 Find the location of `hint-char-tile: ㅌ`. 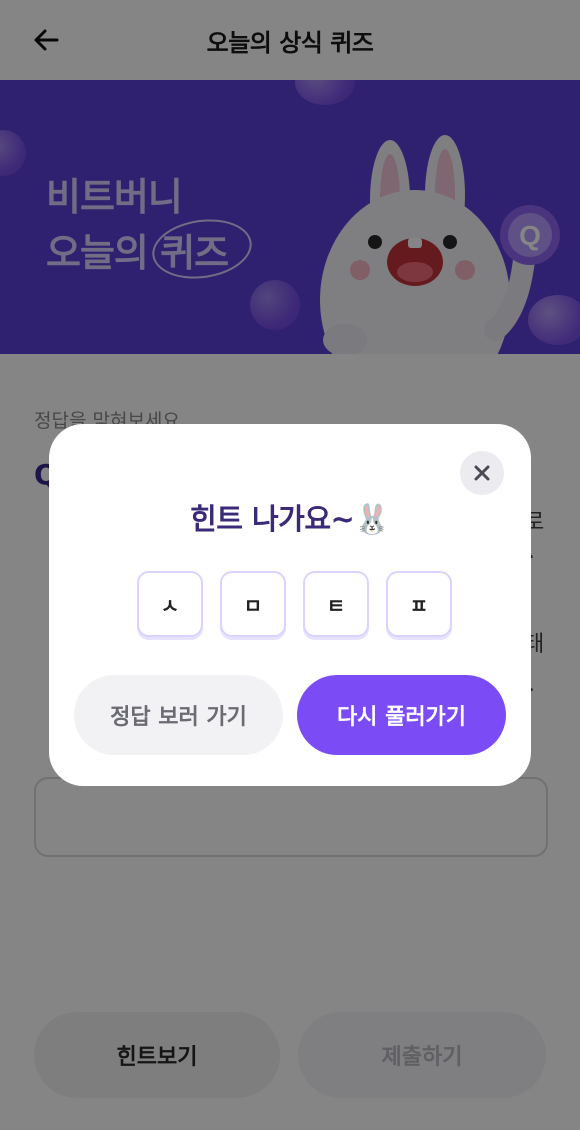

hint-char-tile: ㅌ is located at coordinates (336, 604).